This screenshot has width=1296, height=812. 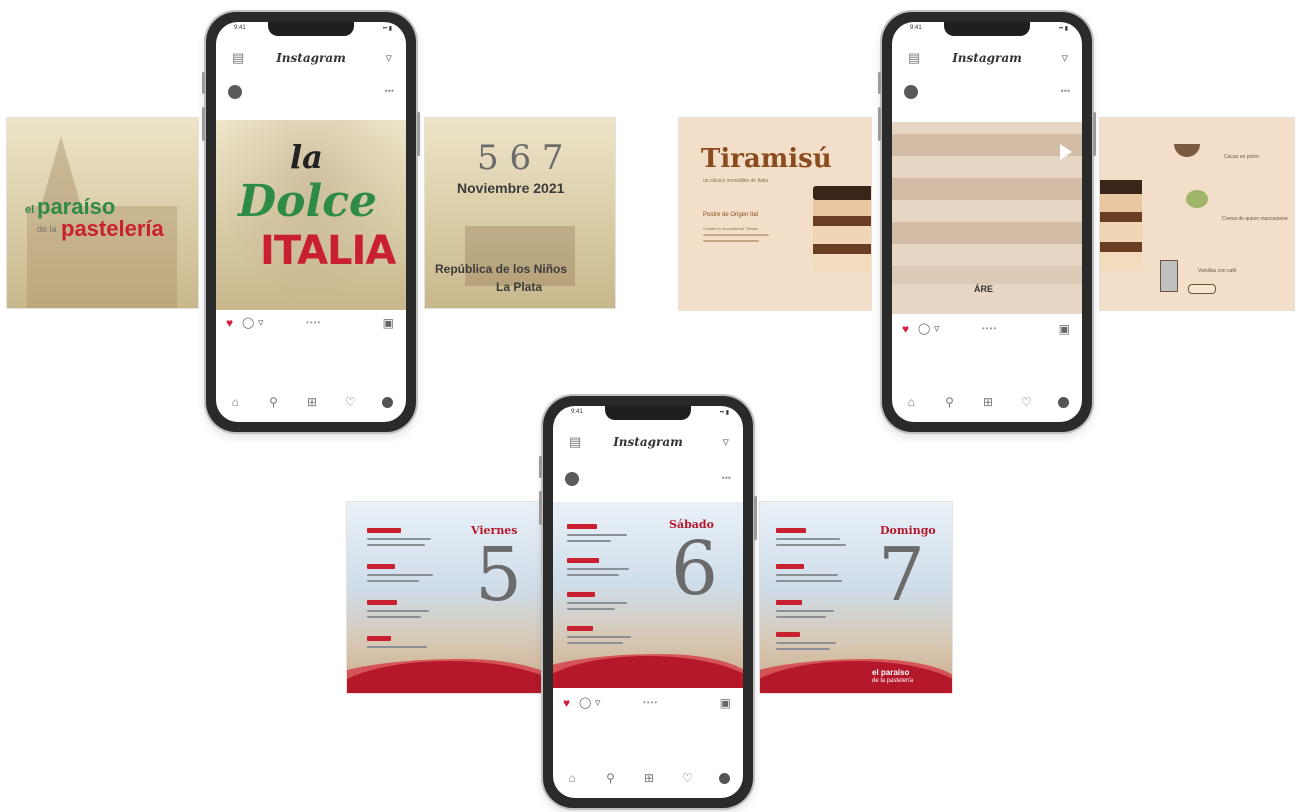 What do you see at coordinates (736, 181) in the screenshot?
I see `tiramisu-subtitle: un clásico irresistible de Italia` at bounding box center [736, 181].